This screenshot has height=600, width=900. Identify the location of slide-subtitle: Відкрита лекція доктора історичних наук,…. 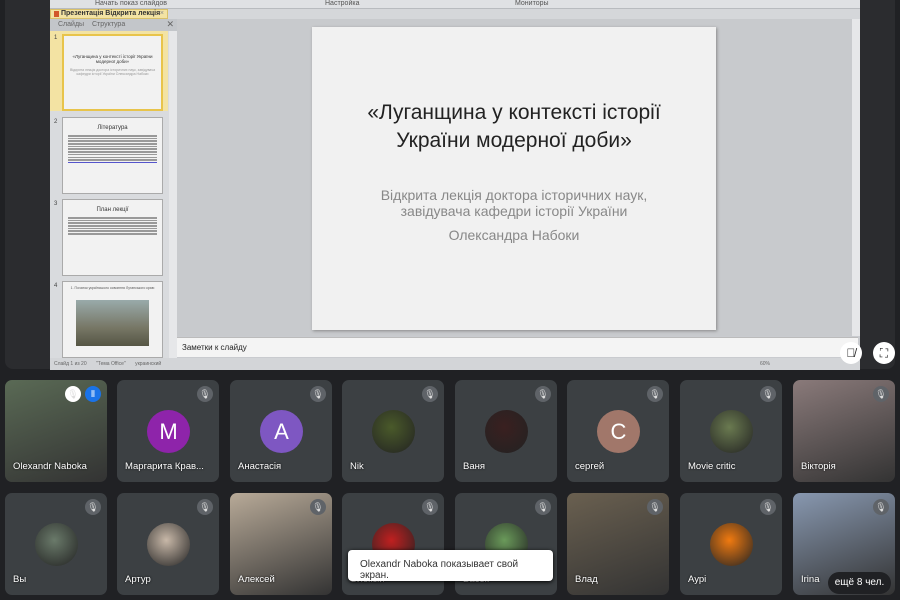
(514, 203).